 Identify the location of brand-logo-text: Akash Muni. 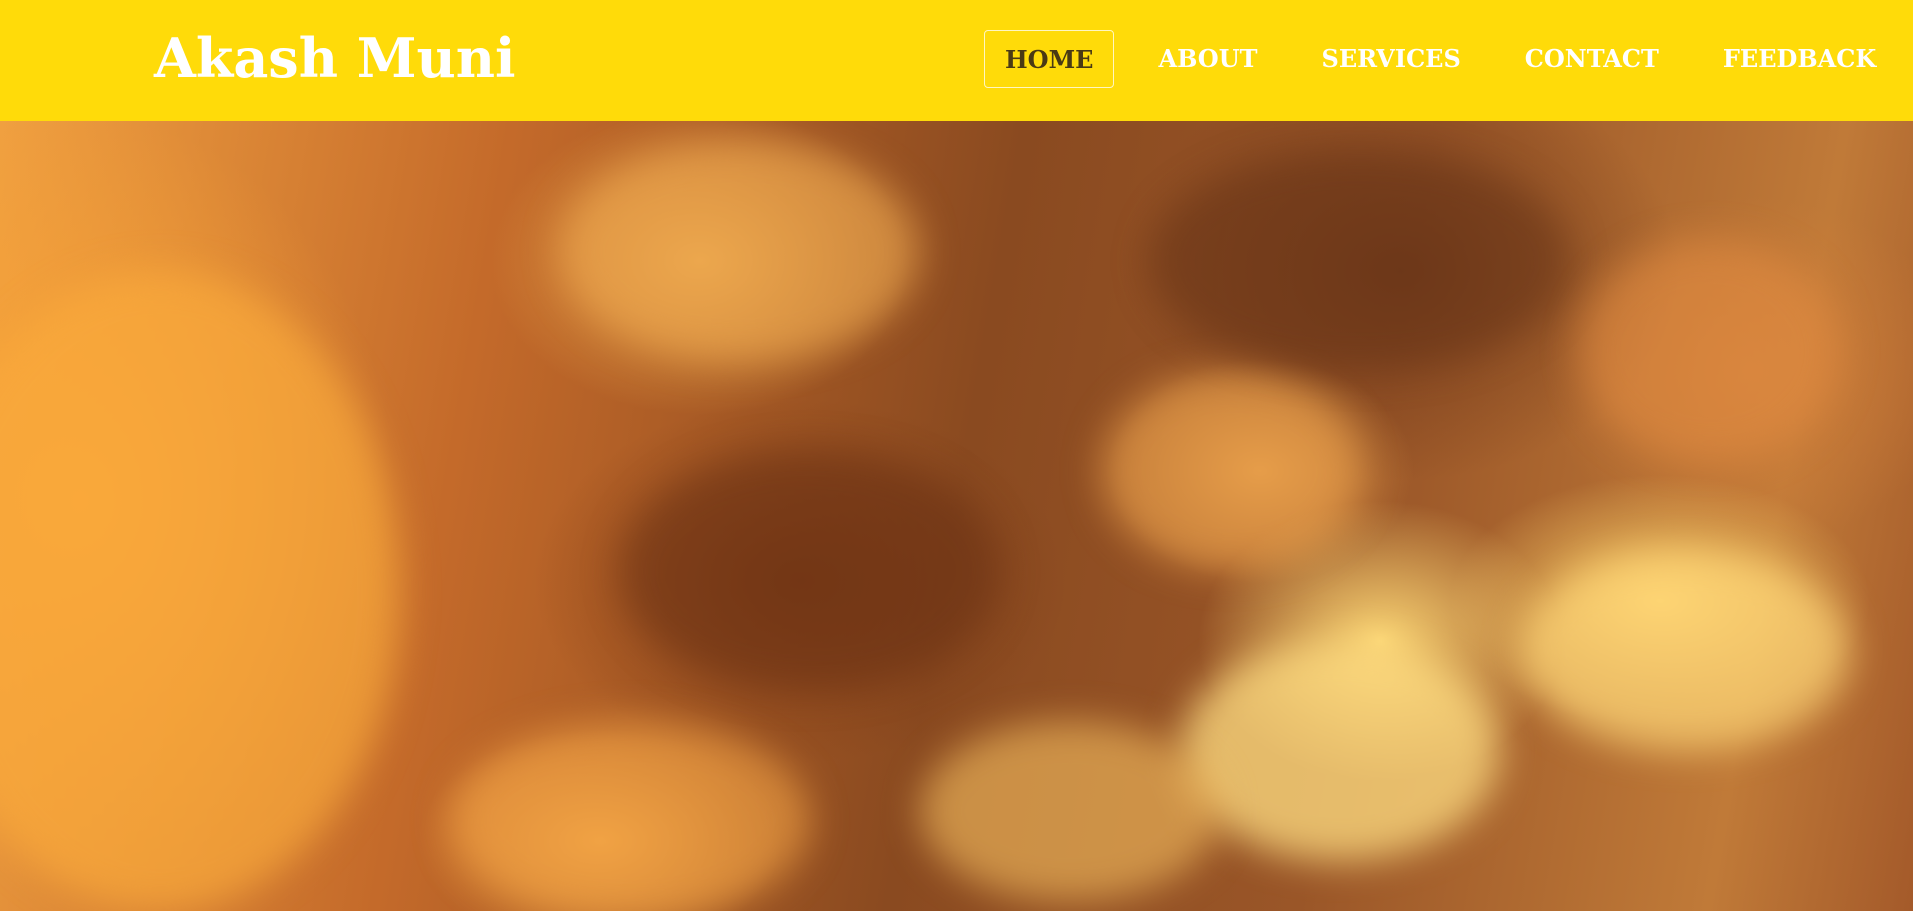
(335, 58).